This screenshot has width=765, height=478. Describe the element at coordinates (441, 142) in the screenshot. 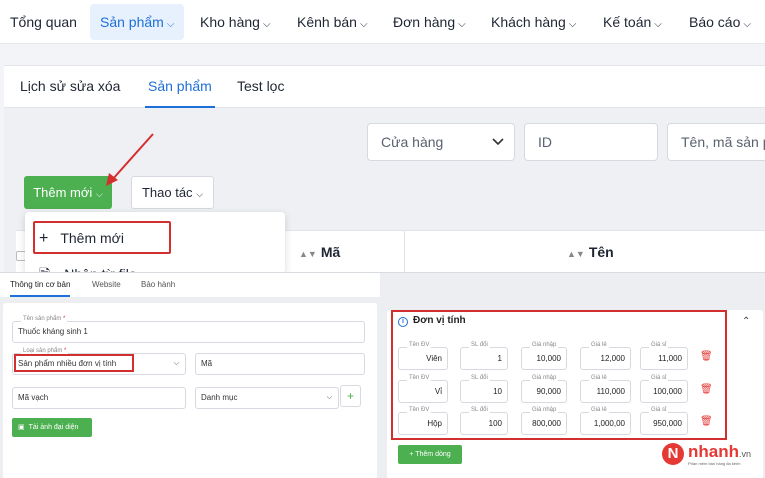

I see `store-select: Cửa hàng` at that location.